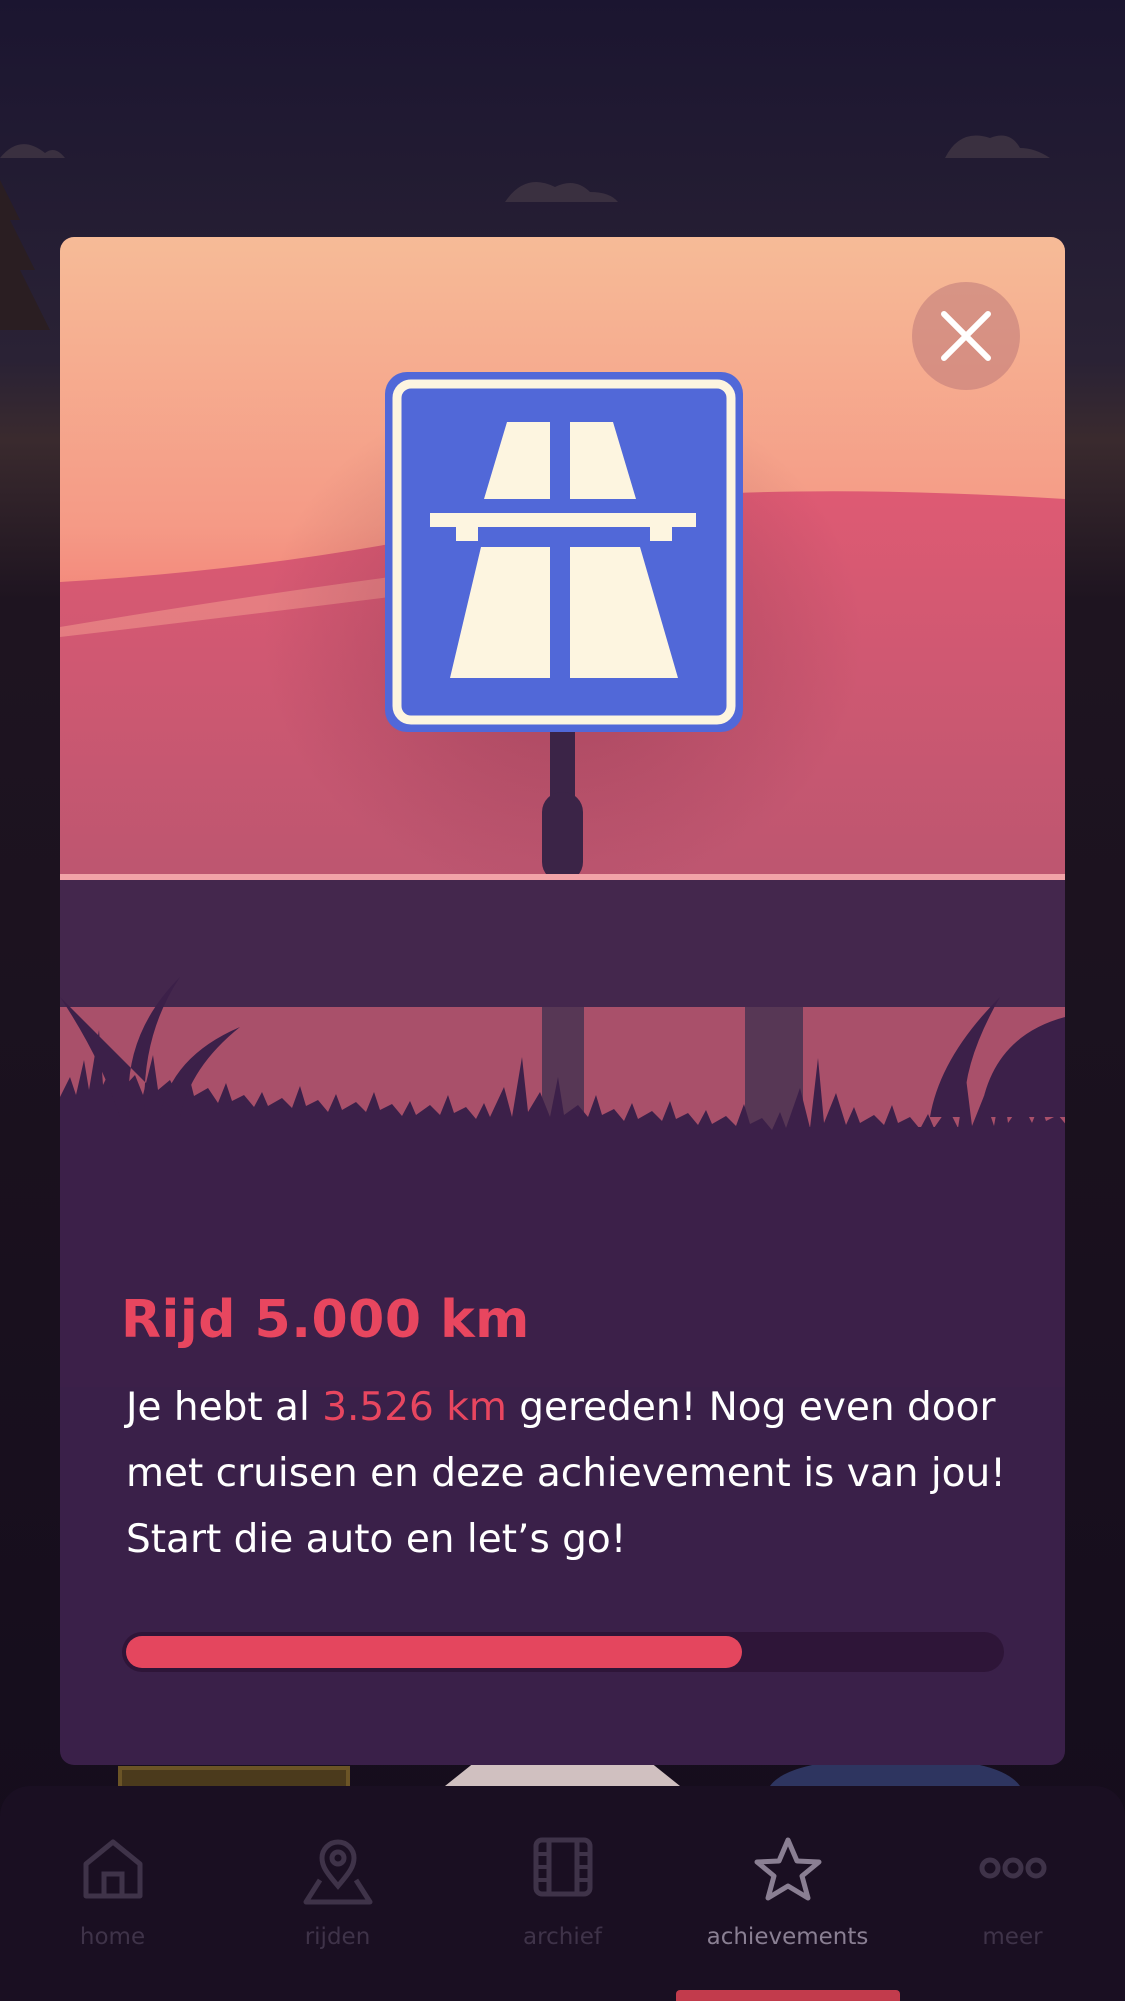  What do you see at coordinates (112, 1937) in the screenshot?
I see `tab-home-label: home` at bounding box center [112, 1937].